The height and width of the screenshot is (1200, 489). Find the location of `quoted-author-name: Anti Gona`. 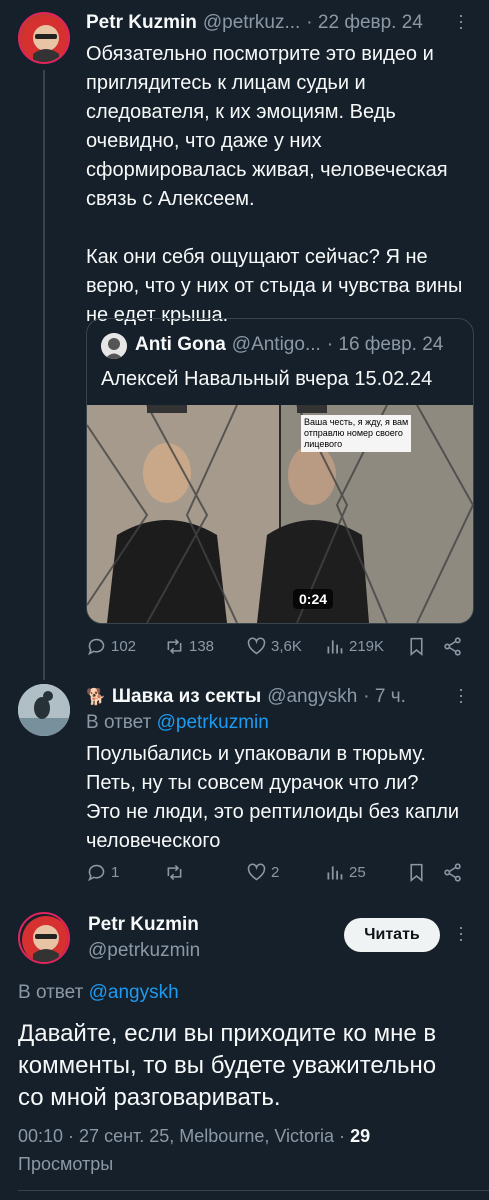

quoted-author-name: Anti Gona is located at coordinates (180, 344).